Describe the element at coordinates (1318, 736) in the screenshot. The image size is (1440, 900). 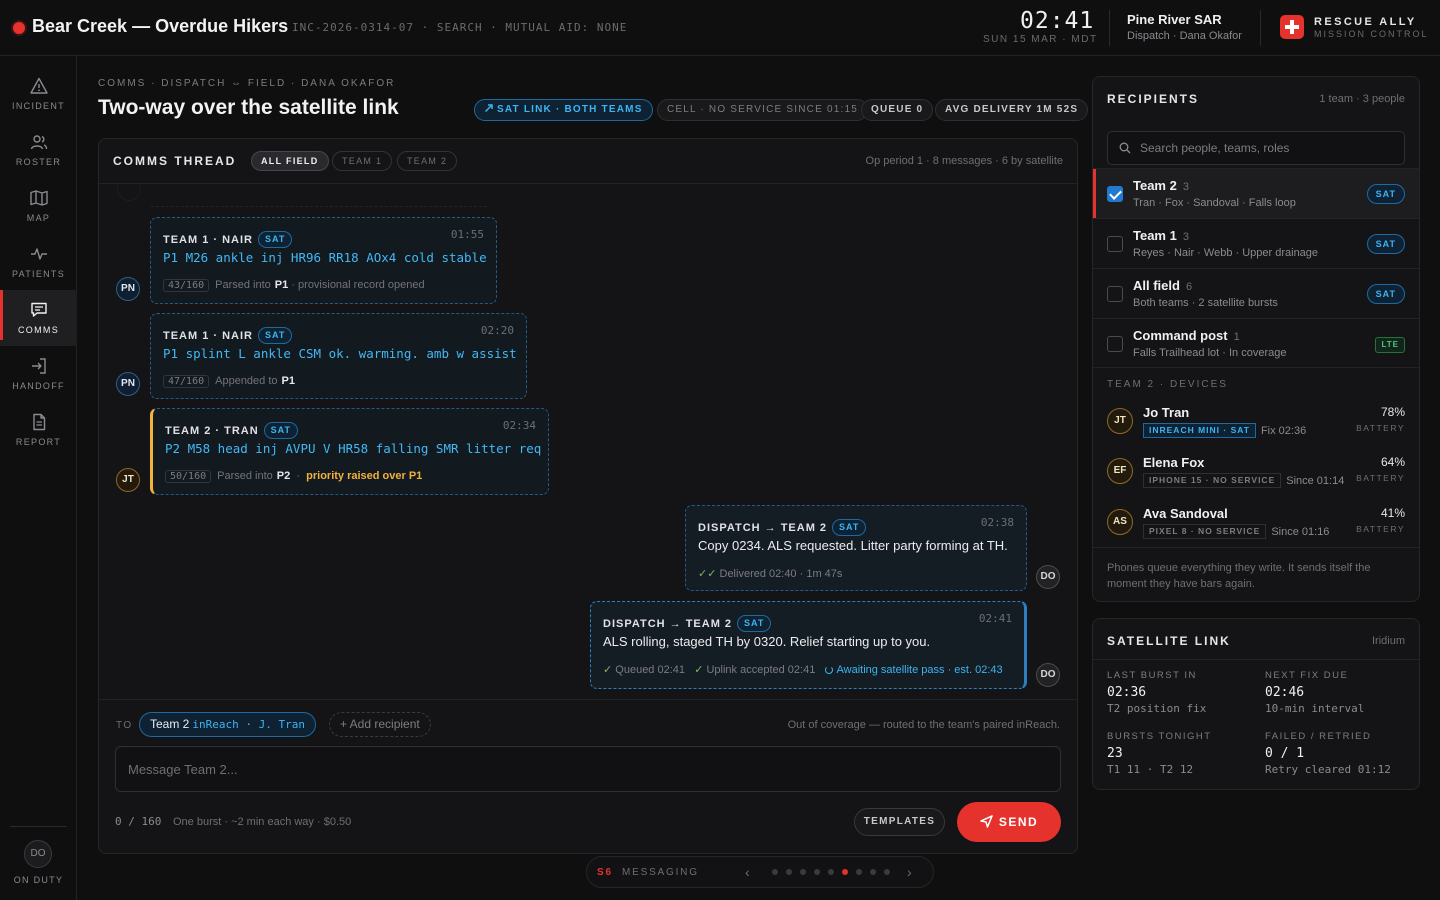
I see `stat-label: FAILED / RETRIED` at that location.